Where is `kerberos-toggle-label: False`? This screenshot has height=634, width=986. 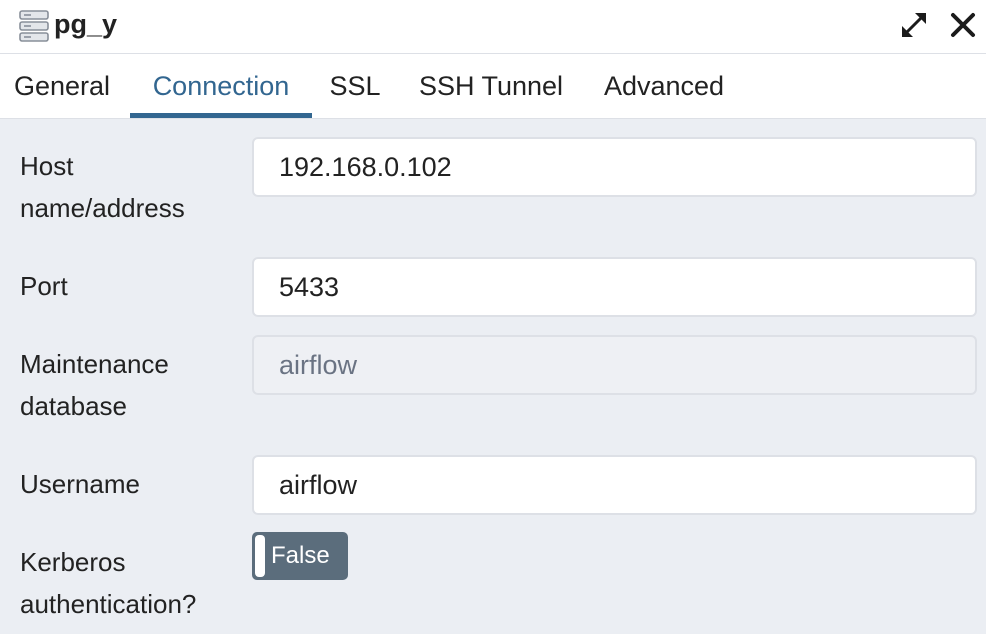
kerberos-toggle-label: False is located at coordinates (300, 555).